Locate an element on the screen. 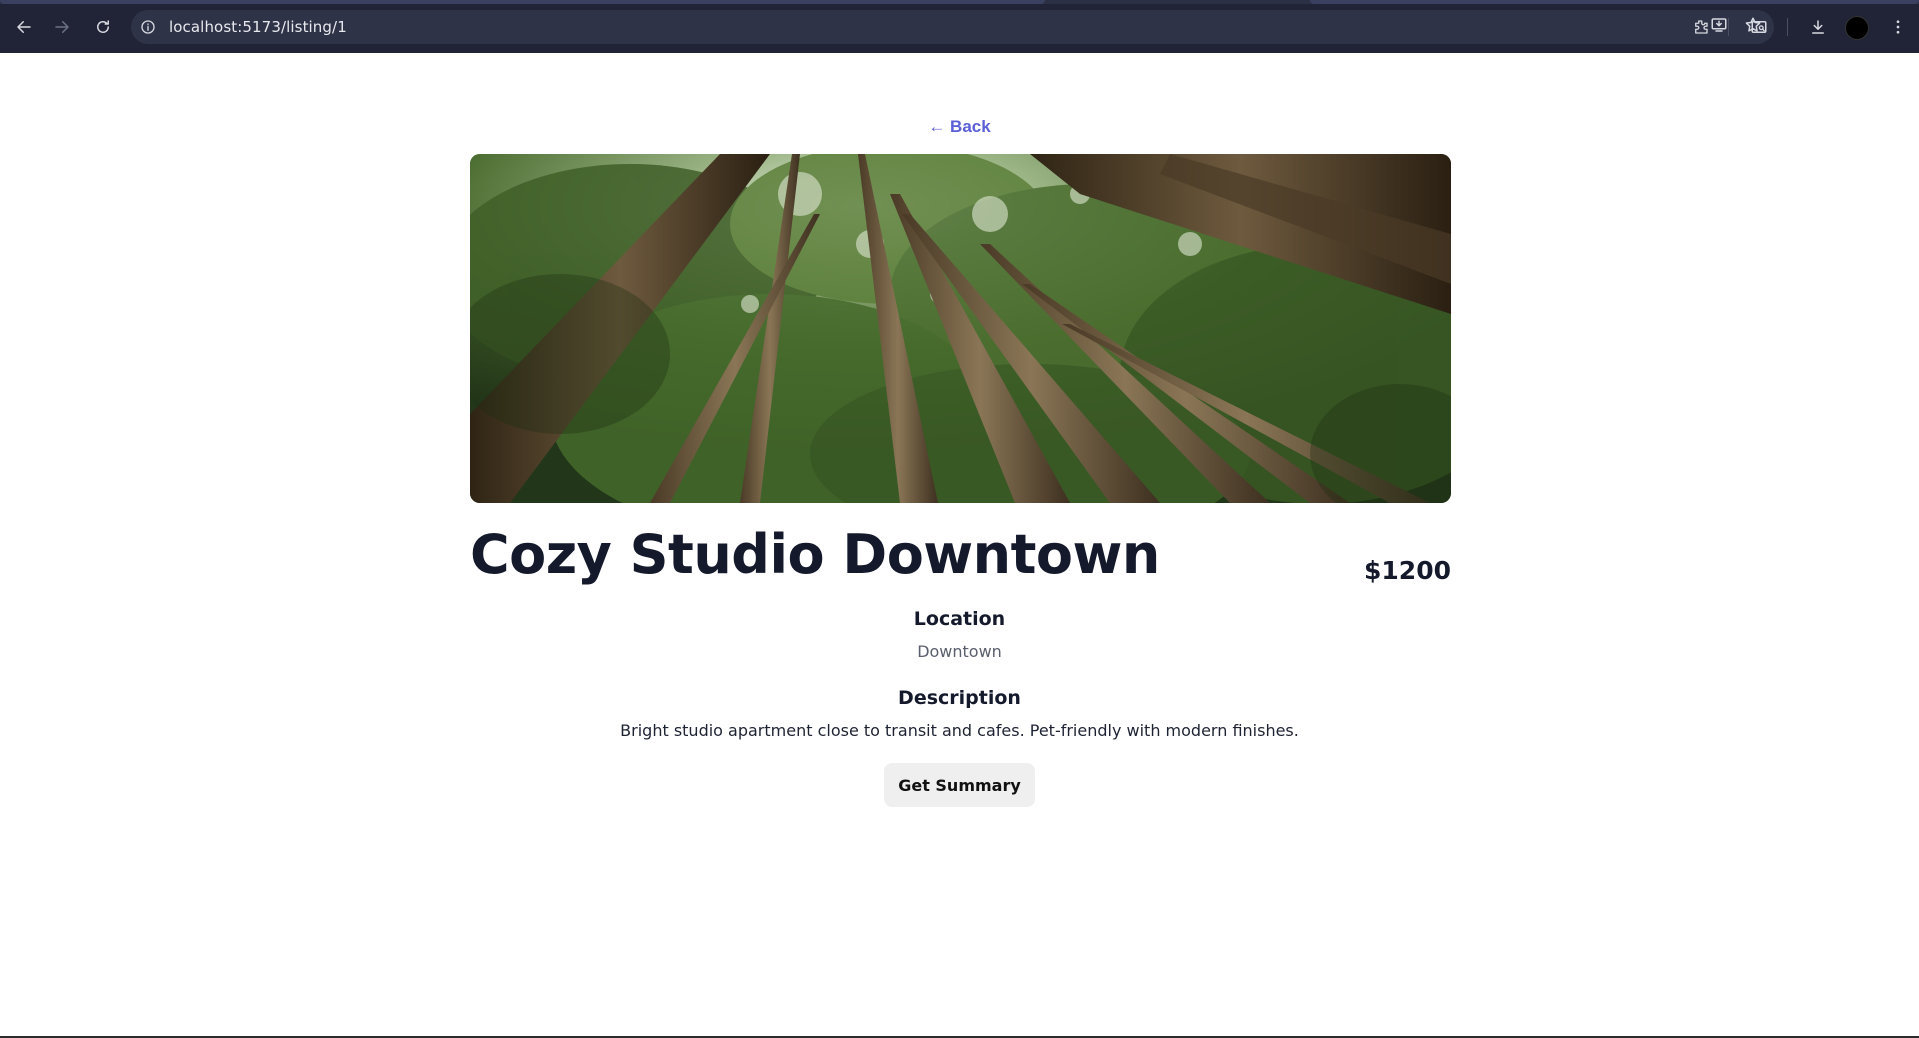 The image size is (1919, 1038). location-value: Downtown is located at coordinates (959, 651).